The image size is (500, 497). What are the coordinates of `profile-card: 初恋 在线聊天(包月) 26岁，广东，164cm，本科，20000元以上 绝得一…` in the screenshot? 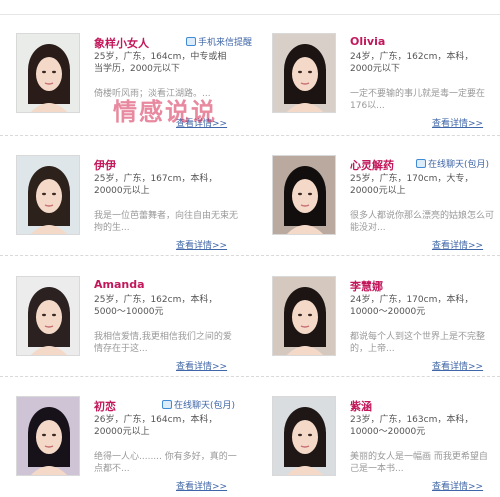 It's located at (136, 446).